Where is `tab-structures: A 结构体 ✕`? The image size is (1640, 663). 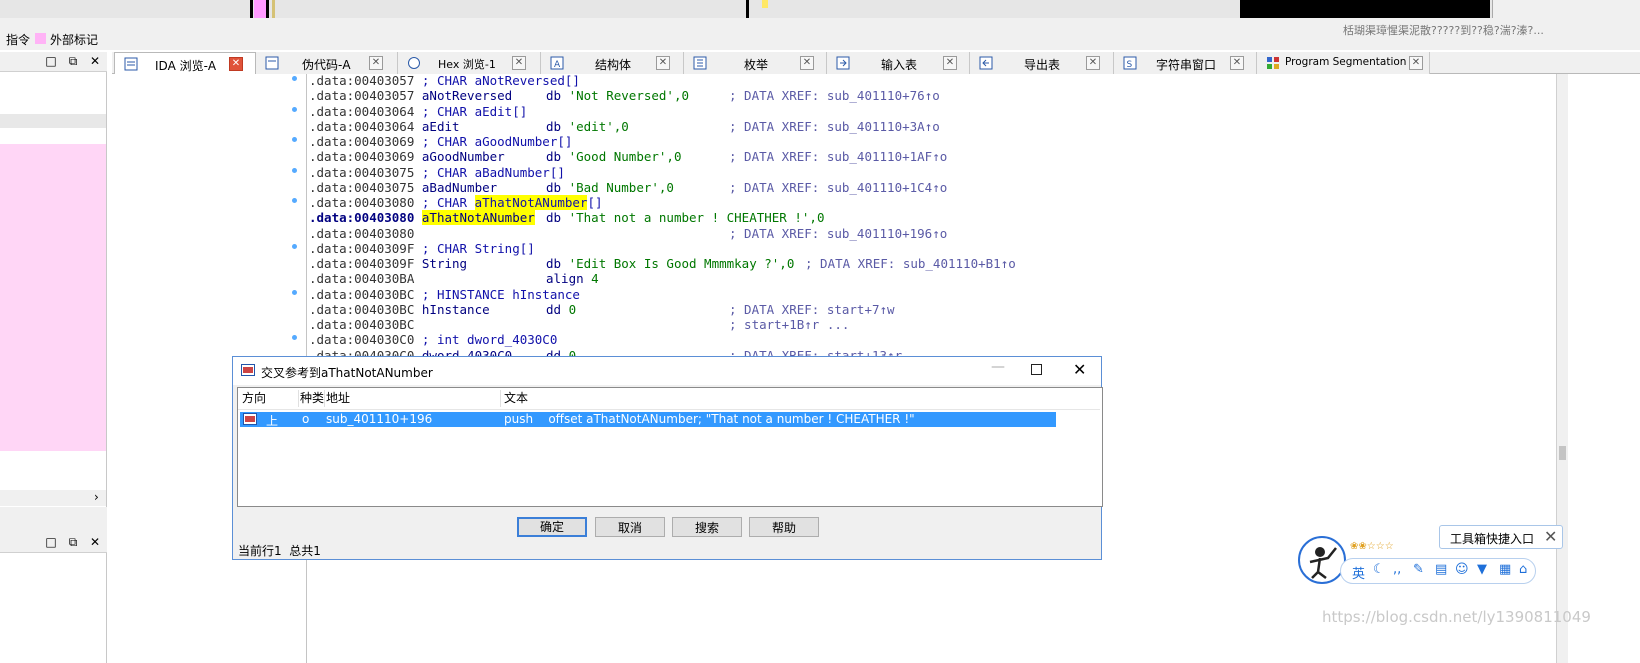
tab-structures: A 结构体 ✕ is located at coordinates (612, 63).